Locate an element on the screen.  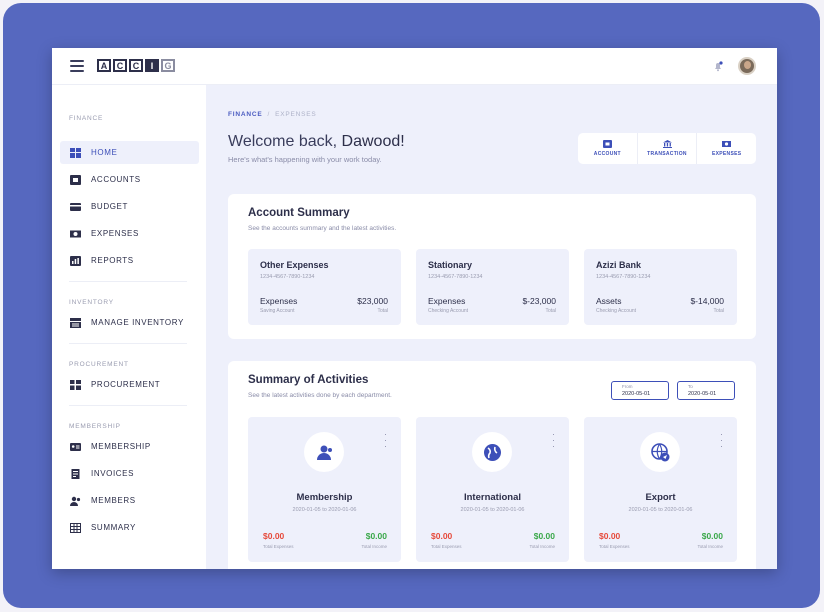
account-button: ACCOUNT is located at coordinates (608, 148).